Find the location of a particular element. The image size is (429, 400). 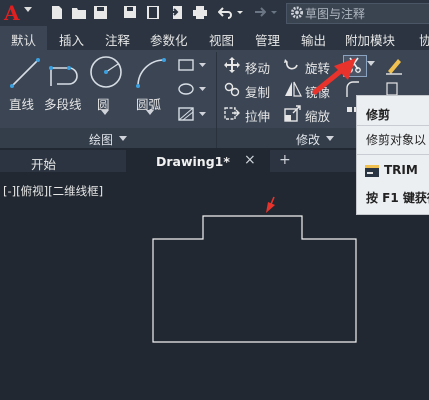

arc-dropdown-icon is located at coordinates (150, 113).